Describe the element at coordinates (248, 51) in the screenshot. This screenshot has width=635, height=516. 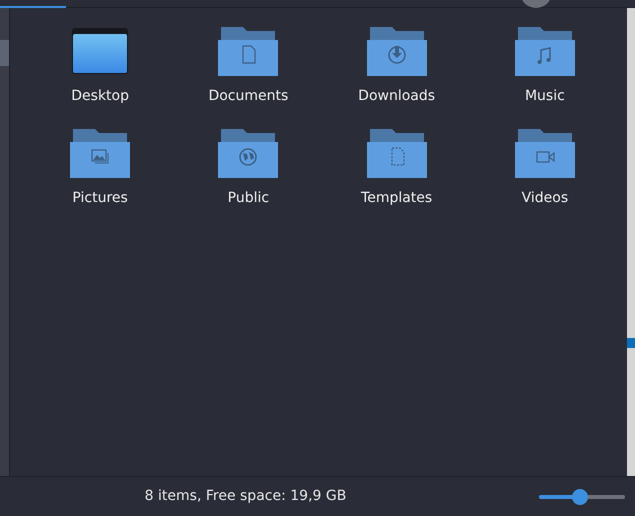
I see `document-folder-icon` at that location.